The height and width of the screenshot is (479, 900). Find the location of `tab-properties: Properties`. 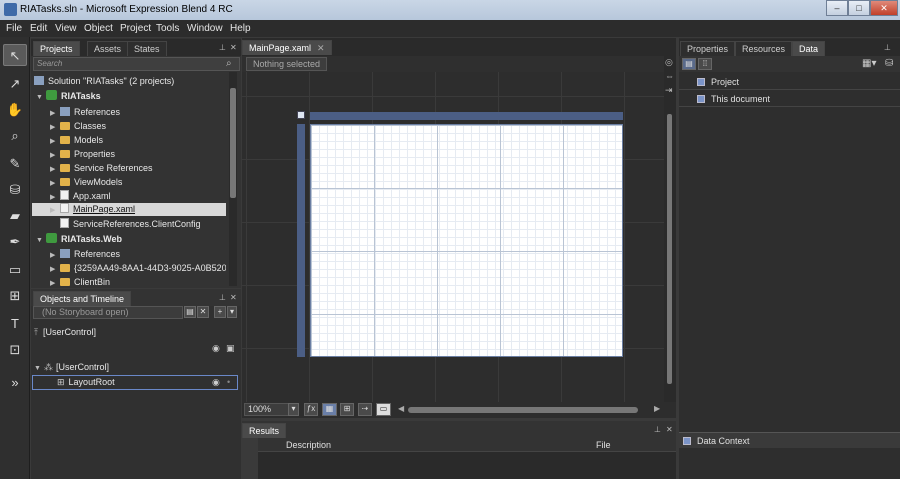

tab-properties: Properties is located at coordinates (708, 48).